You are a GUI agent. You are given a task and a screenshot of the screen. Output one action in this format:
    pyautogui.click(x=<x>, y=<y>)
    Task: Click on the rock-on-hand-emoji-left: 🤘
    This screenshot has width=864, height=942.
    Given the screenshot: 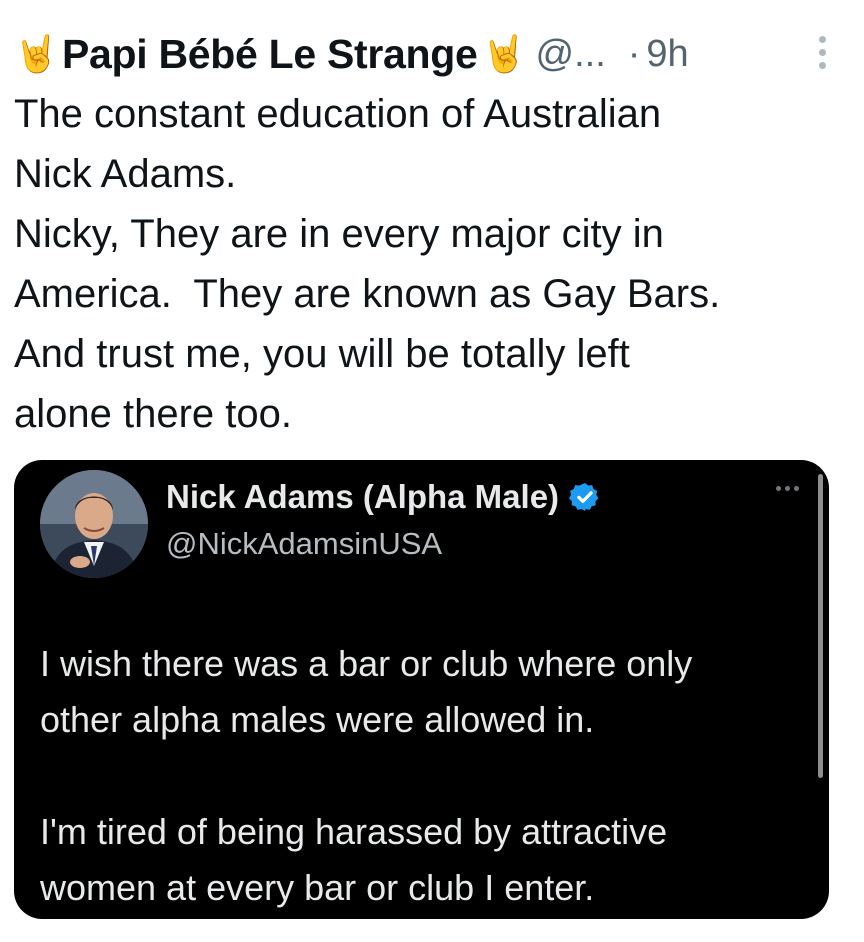 What is the action you would take?
    pyautogui.click(x=36, y=53)
    